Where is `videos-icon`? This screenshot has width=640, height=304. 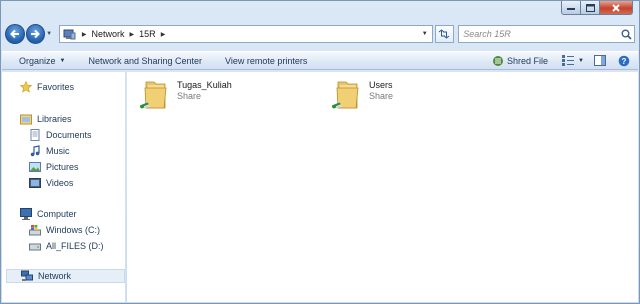 videos-icon is located at coordinates (35, 183).